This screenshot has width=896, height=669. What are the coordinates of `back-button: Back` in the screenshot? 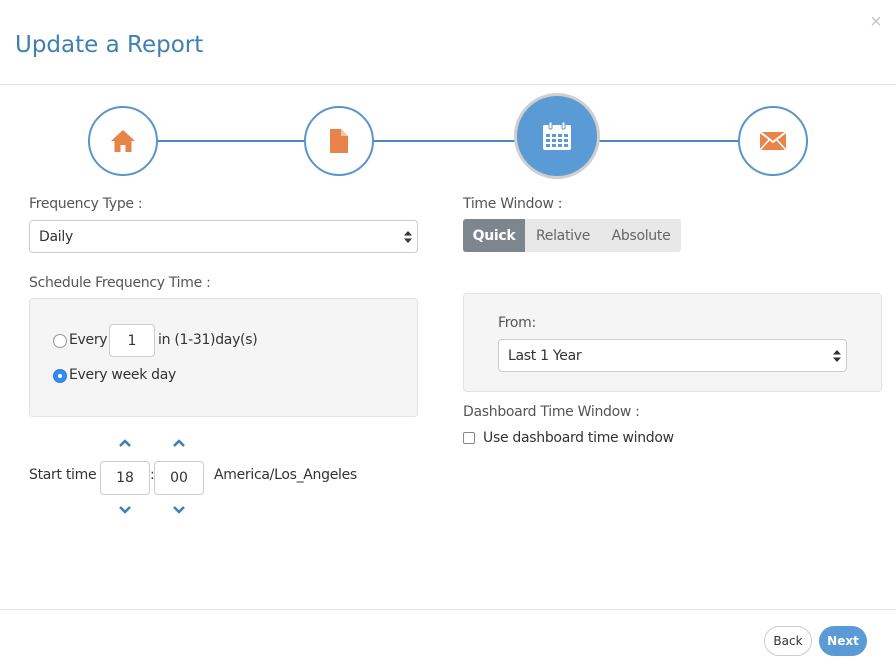 It's located at (788, 641).